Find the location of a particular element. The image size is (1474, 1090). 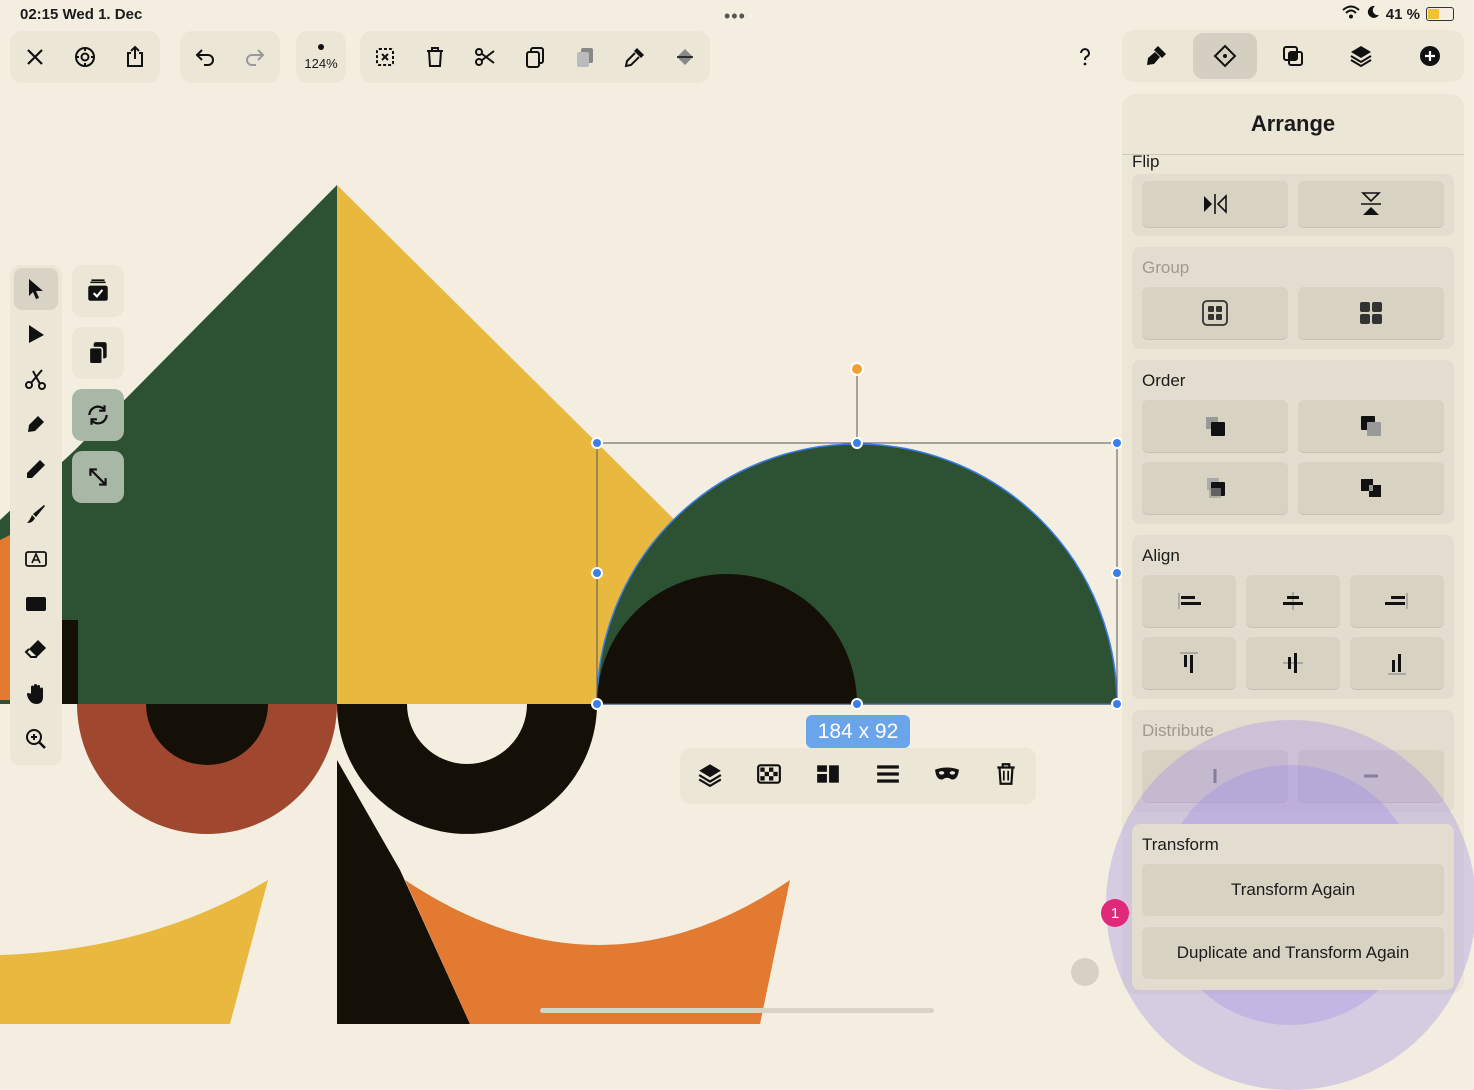

trash-icon is located at coordinates (435, 57).